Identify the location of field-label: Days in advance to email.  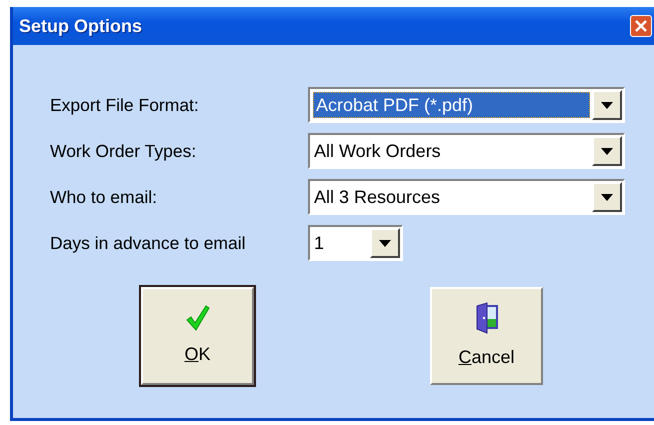
(148, 243).